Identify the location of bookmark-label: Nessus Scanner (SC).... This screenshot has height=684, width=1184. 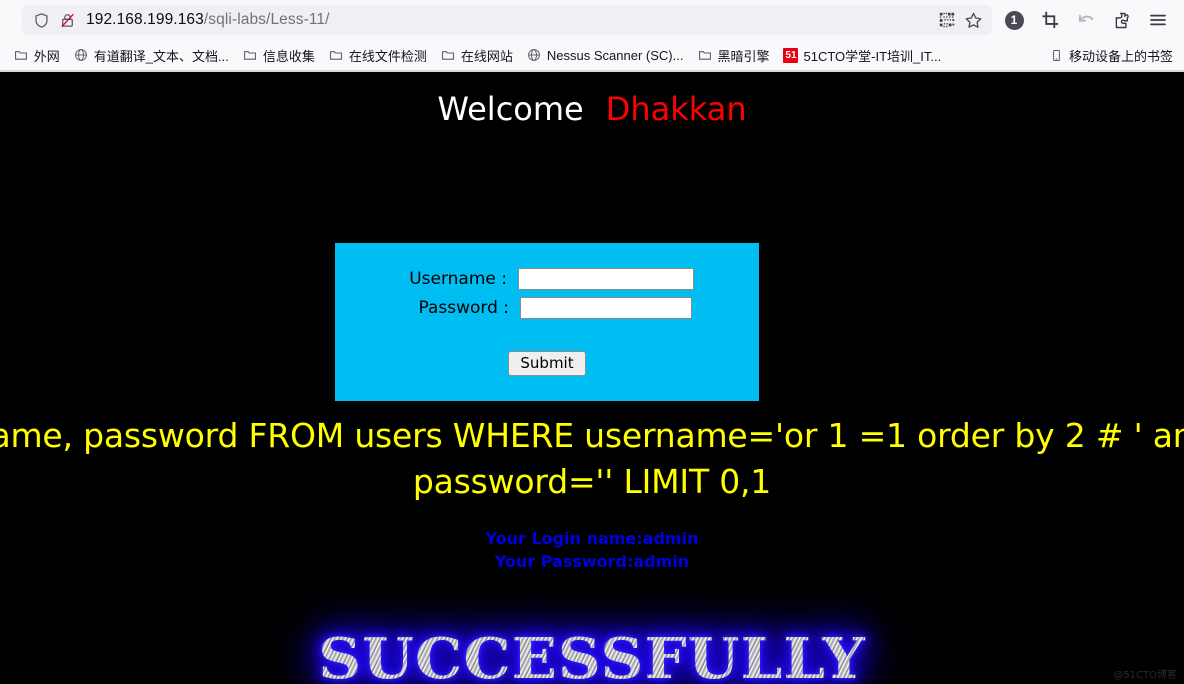
(615, 55).